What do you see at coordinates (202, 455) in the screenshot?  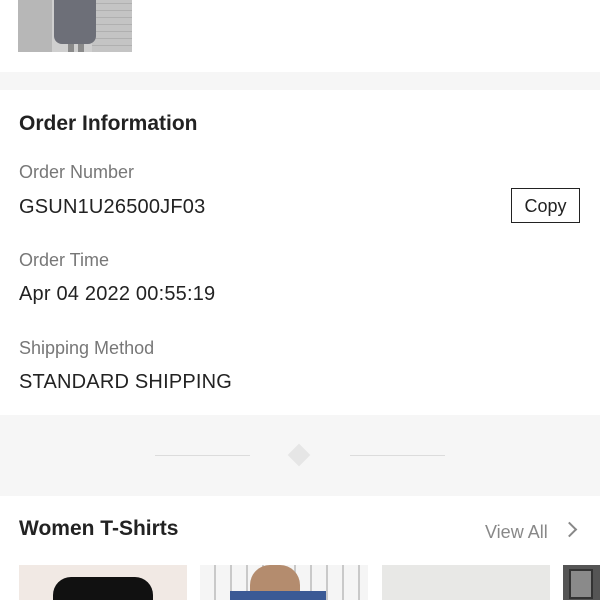 I see `divider-line-left` at bounding box center [202, 455].